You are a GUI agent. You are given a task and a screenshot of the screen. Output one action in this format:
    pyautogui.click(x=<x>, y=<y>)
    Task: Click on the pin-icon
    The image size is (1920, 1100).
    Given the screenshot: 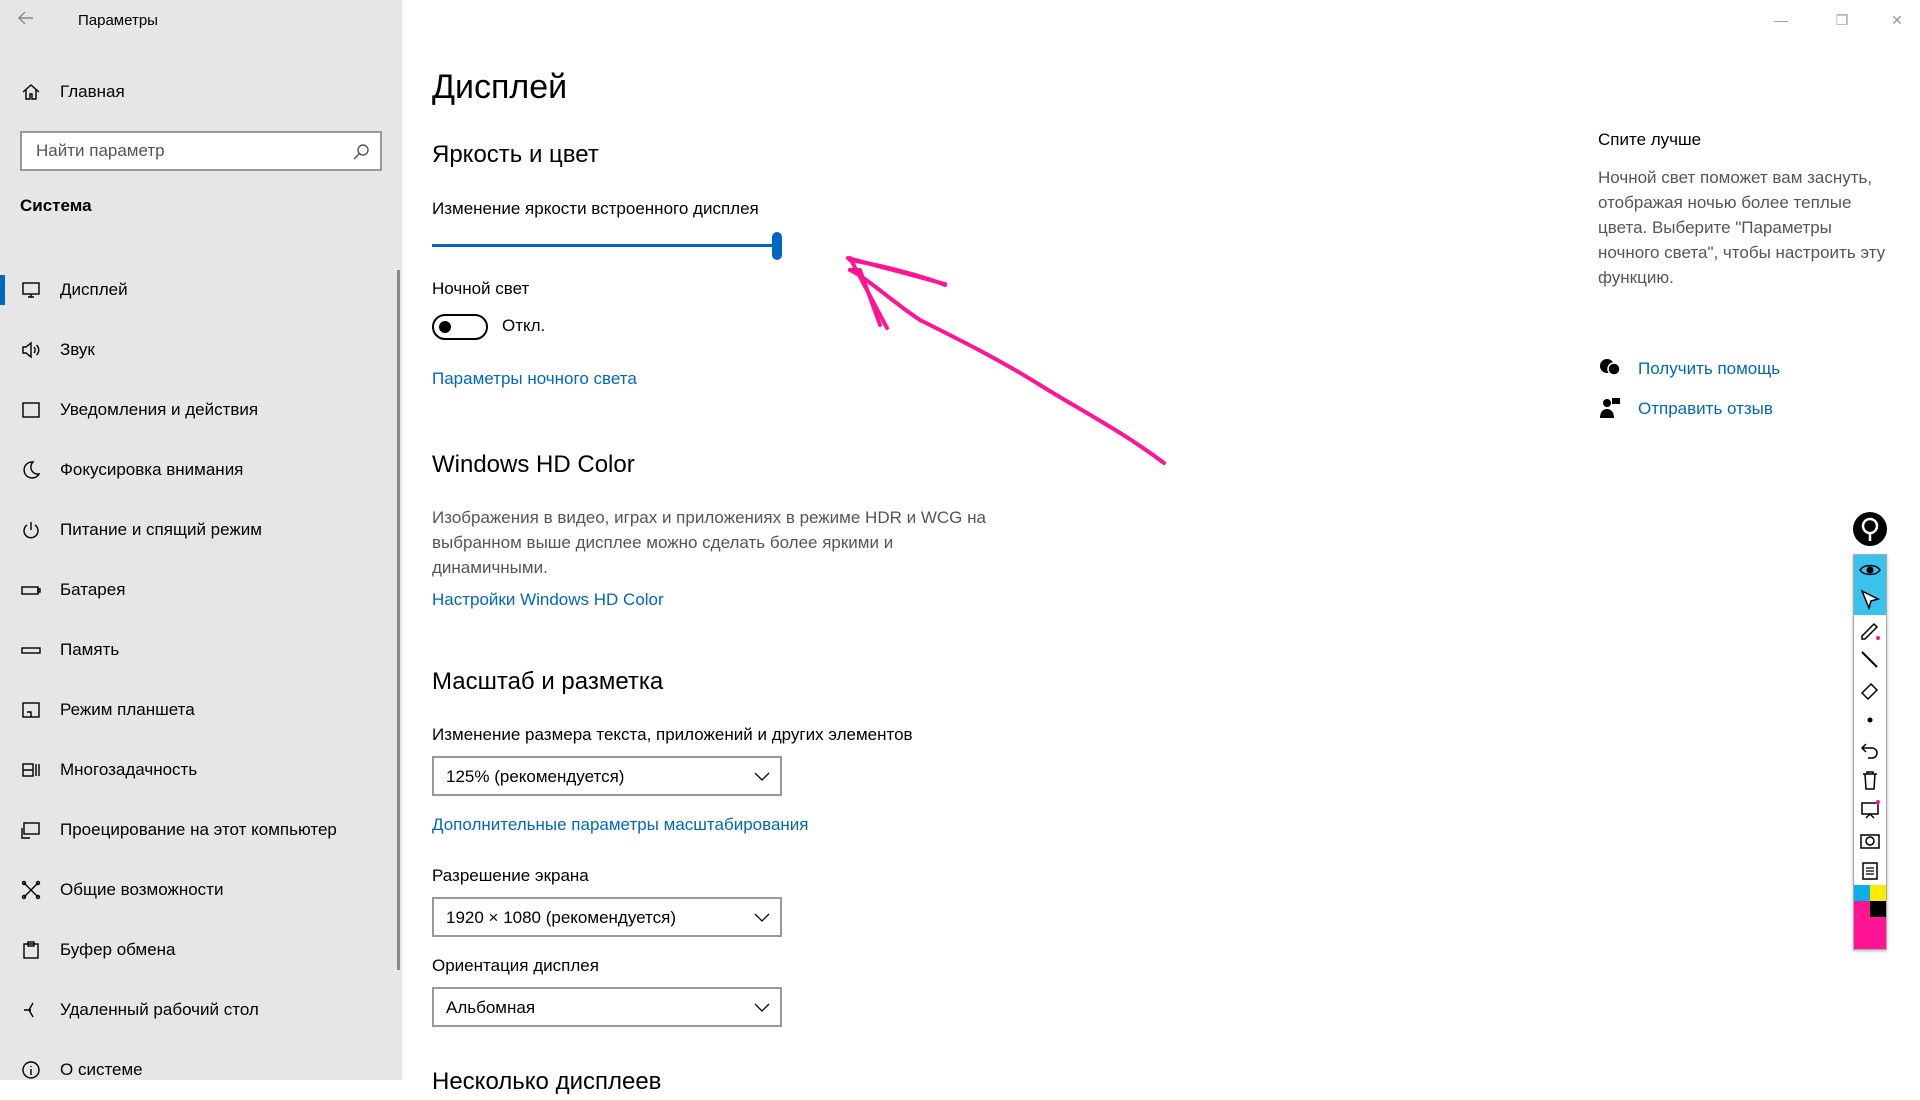 What is the action you would take?
    pyautogui.click(x=1870, y=529)
    